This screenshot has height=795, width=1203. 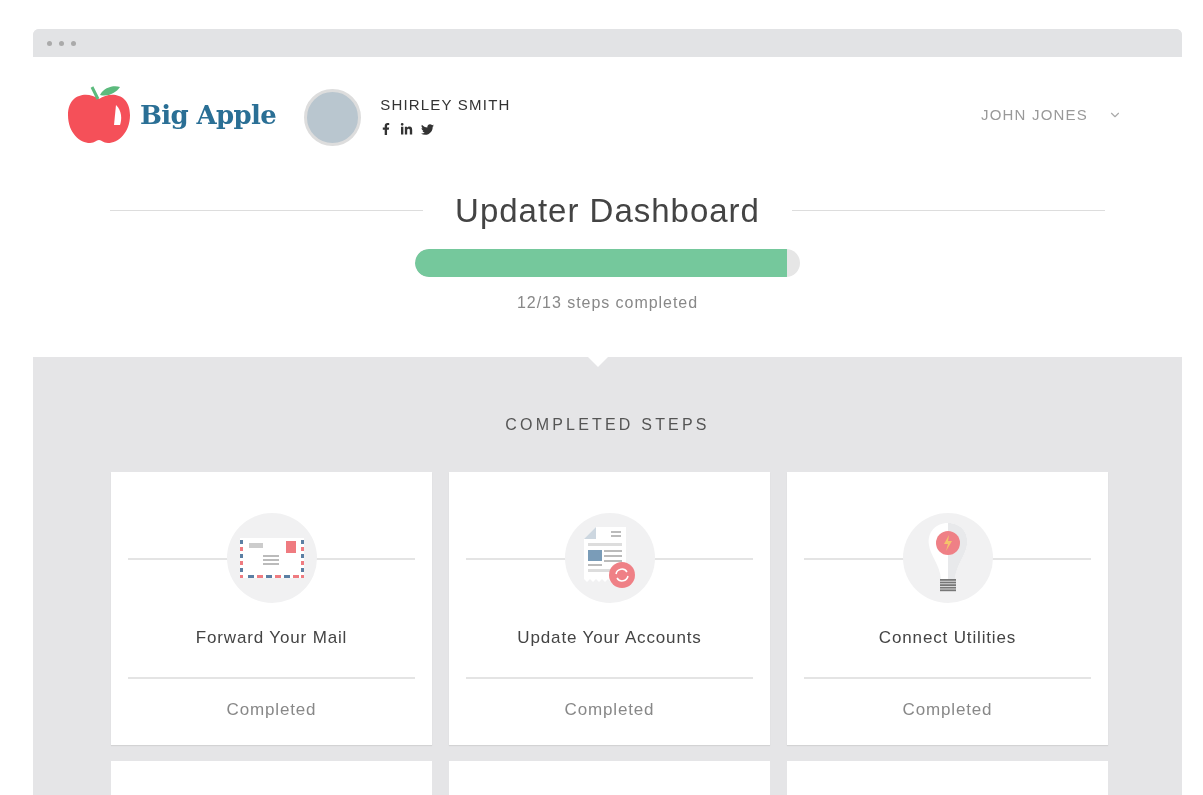 I want to click on brand-name: Big Apple, so click(x=208, y=115).